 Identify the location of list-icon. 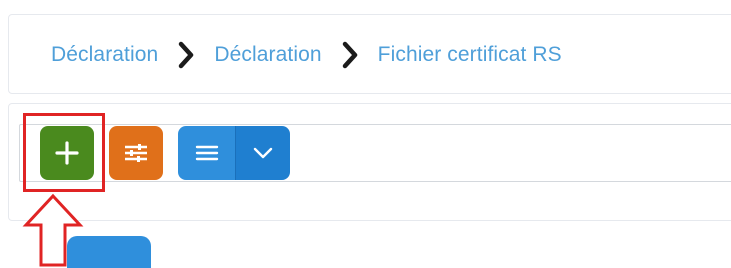
(206, 153).